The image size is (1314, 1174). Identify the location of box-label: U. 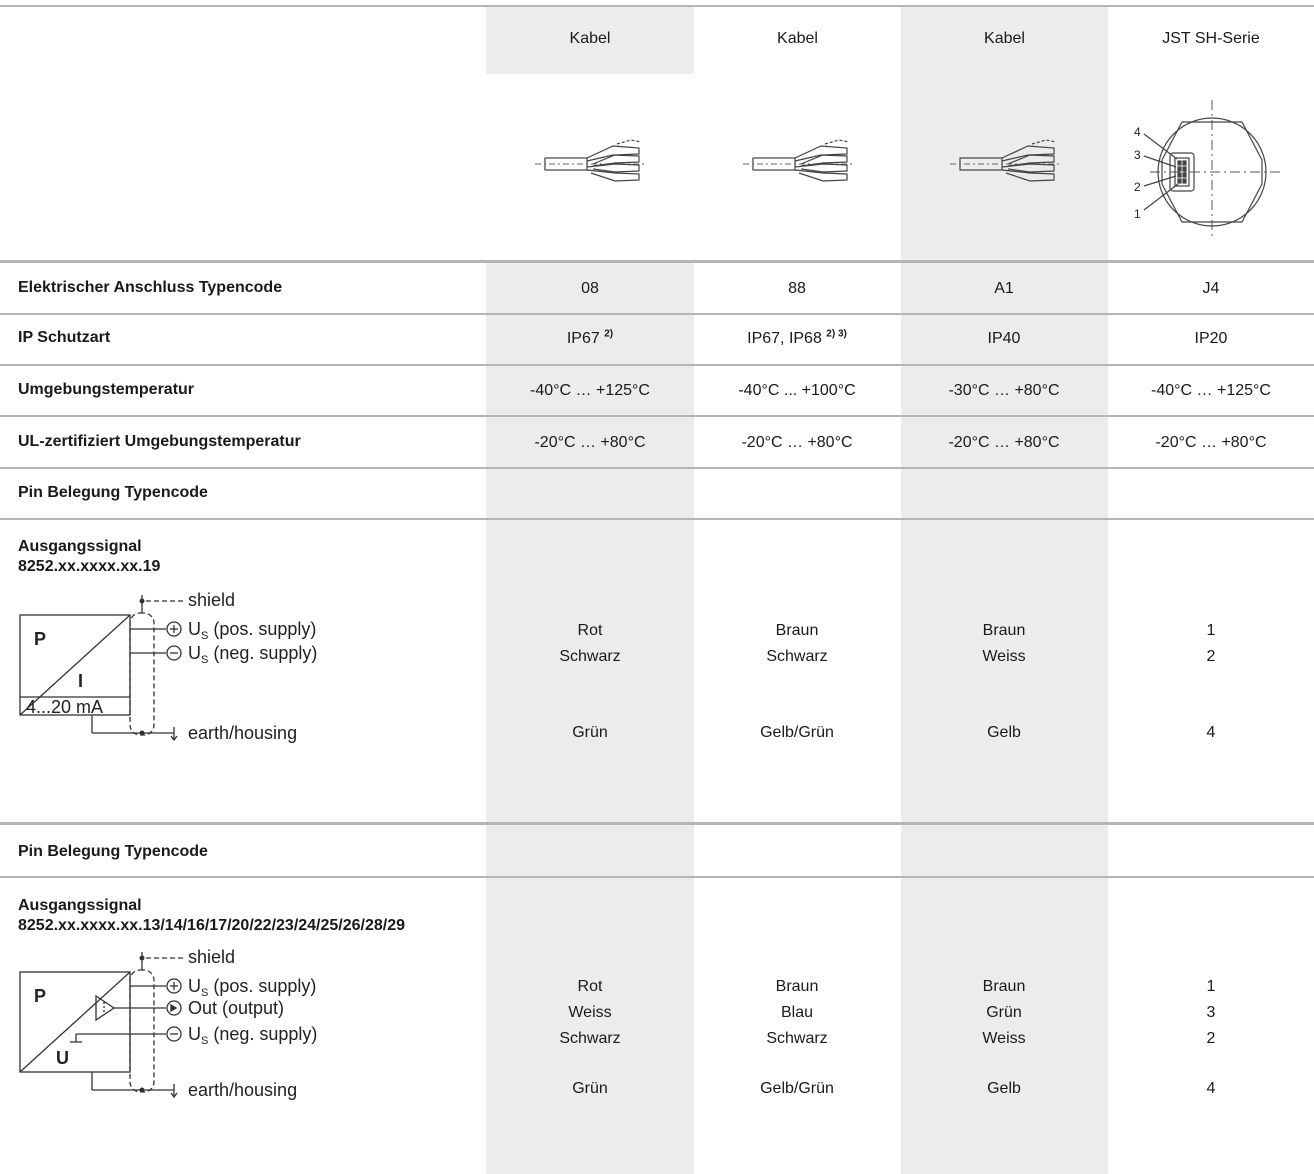
(62, 1058).